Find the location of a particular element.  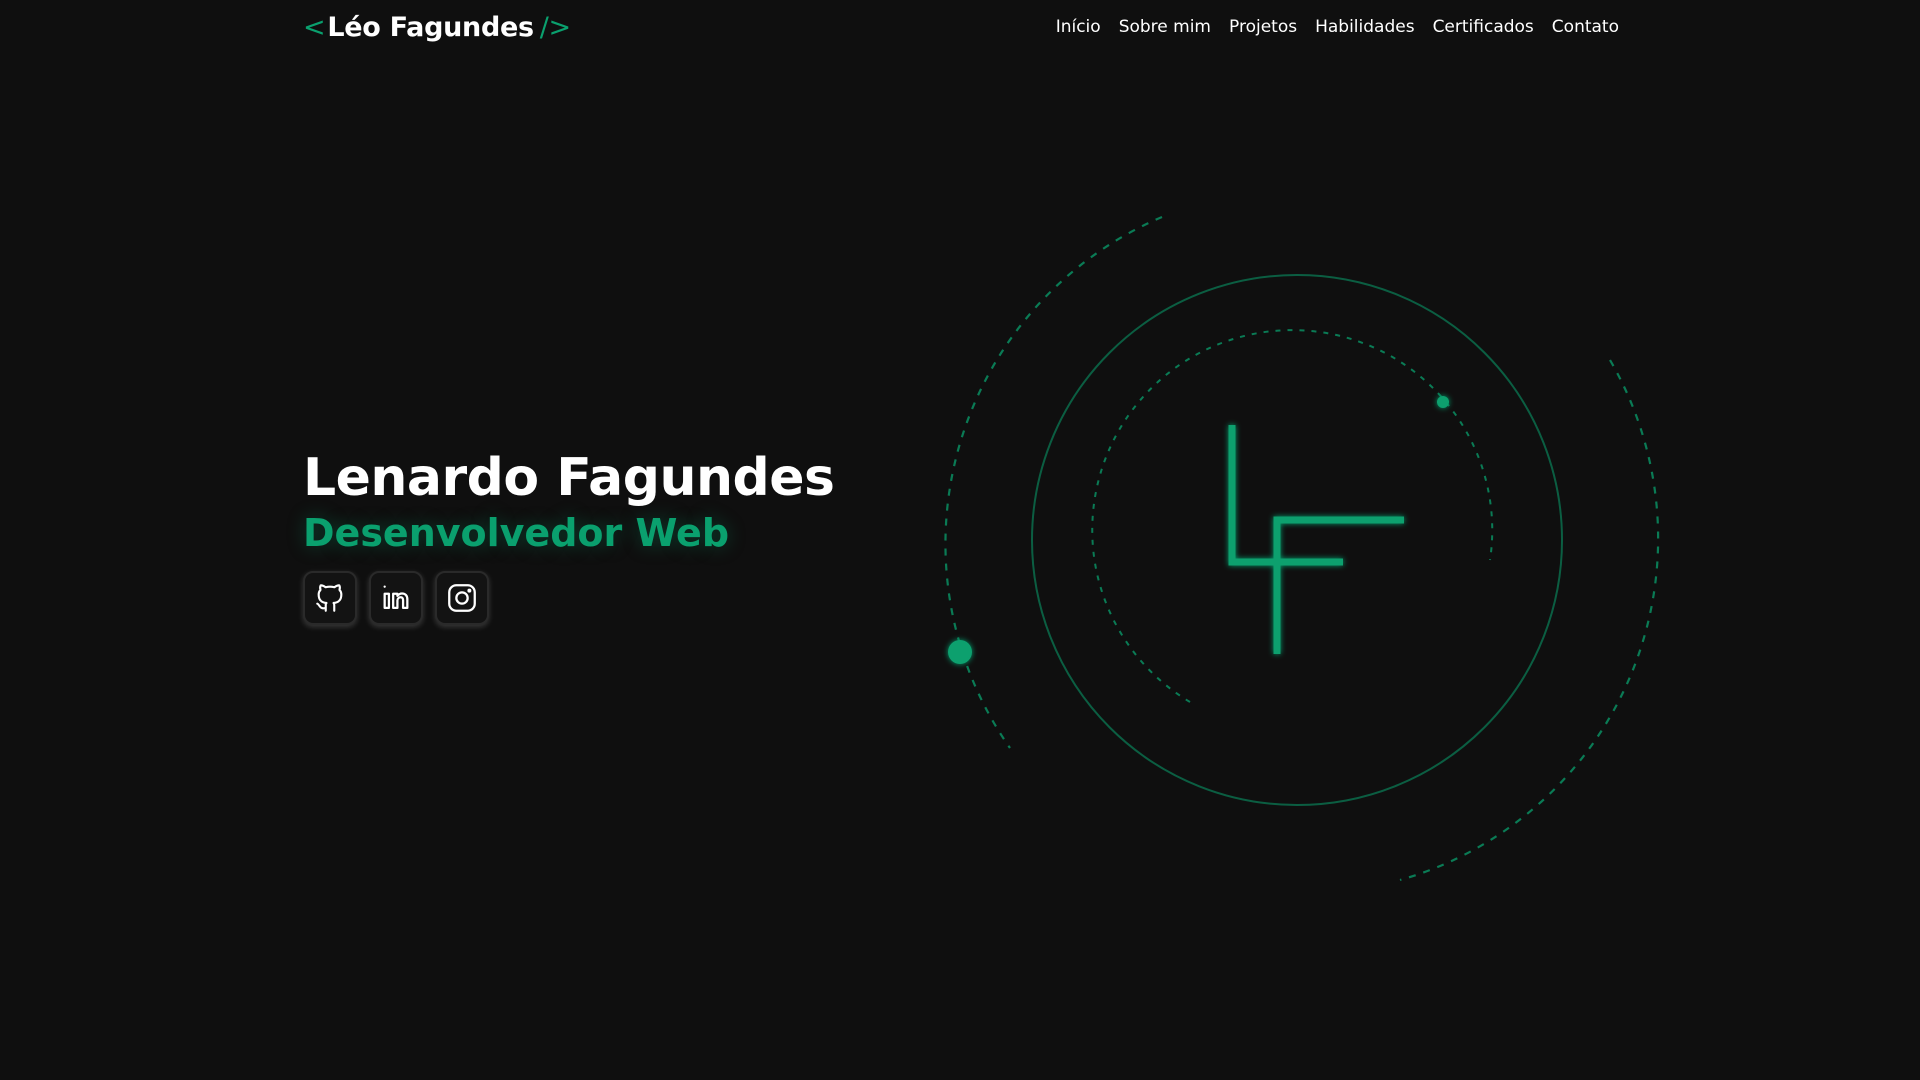

hero-role: Desenvolvedor Web is located at coordinates (516, 533).